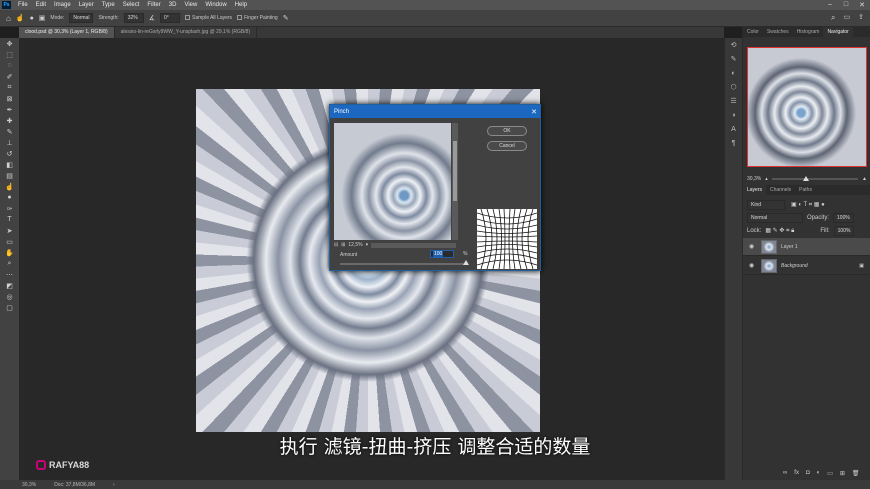  What do you see at coordinates (131, 5) in the screenshot?
I see `menu-select: Select` at bounding box center [131, 5].